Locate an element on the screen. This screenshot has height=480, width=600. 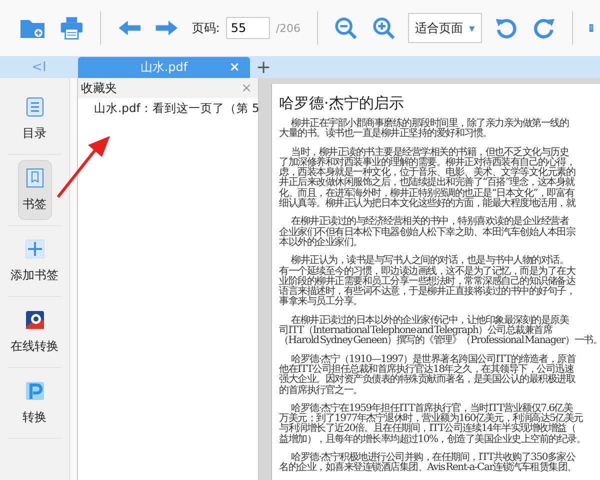
sidebar-item: 转换 is located at coordinates (34, 403).